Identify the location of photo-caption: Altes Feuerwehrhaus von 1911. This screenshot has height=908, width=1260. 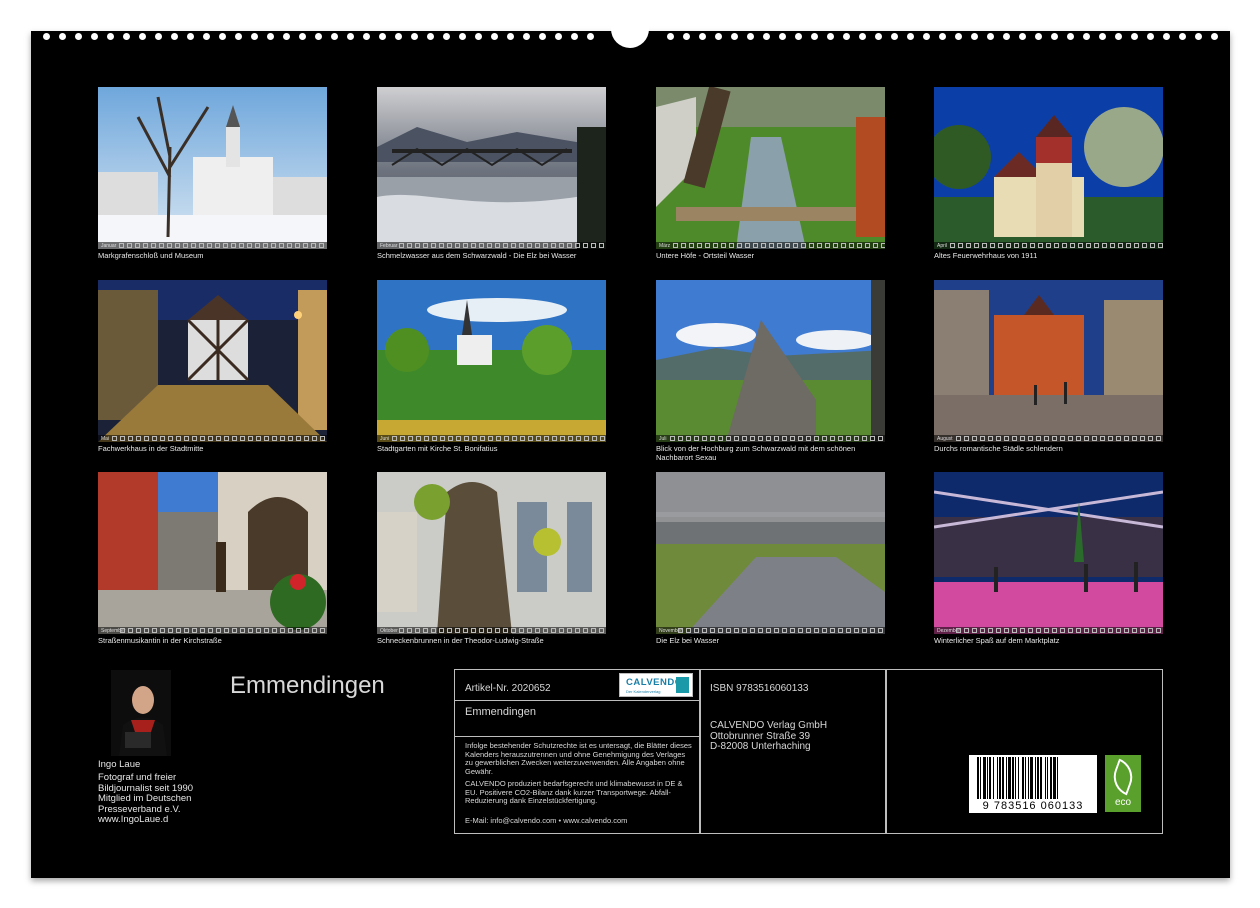
(986, 255).